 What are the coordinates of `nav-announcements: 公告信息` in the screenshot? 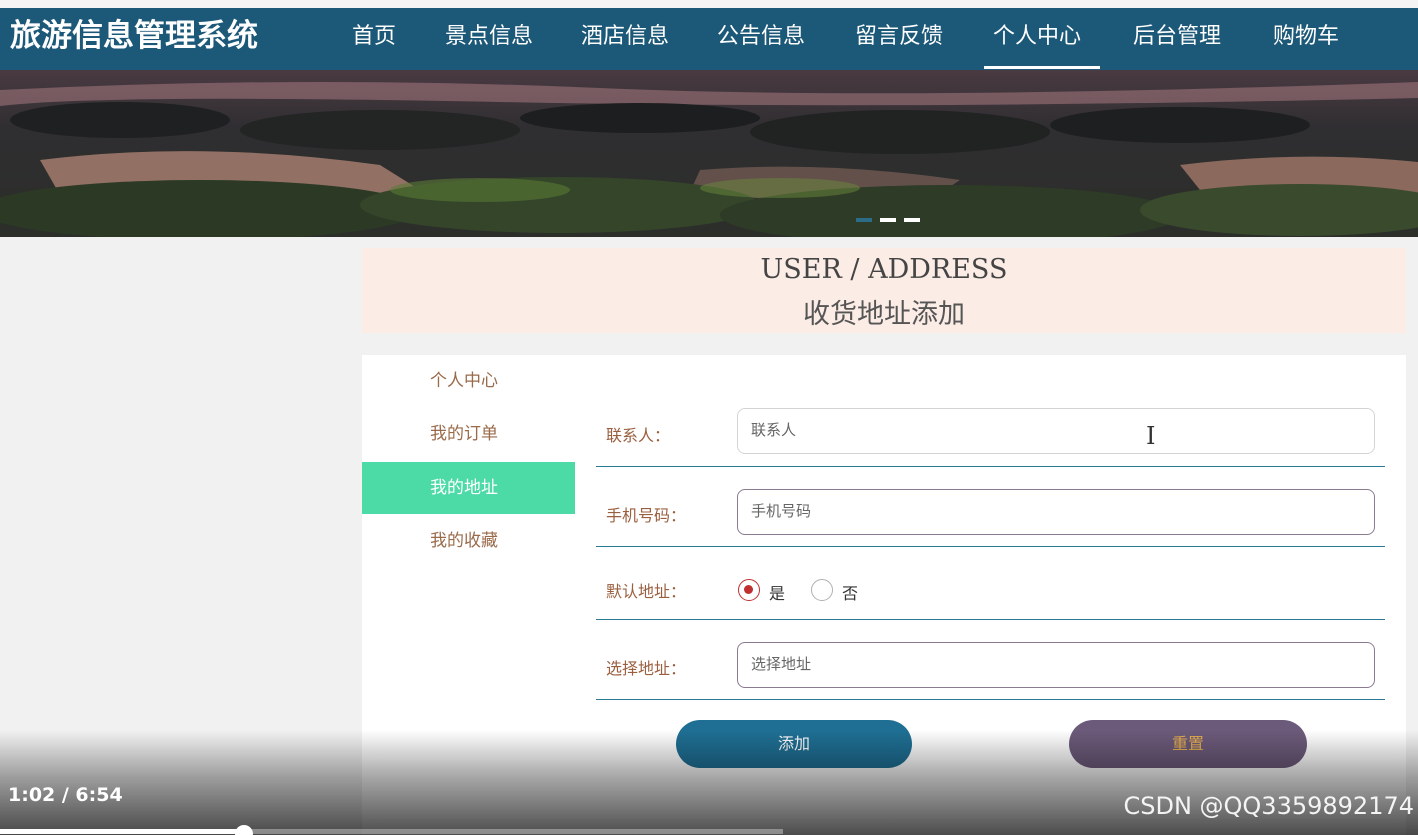 It's located at (761, 34).